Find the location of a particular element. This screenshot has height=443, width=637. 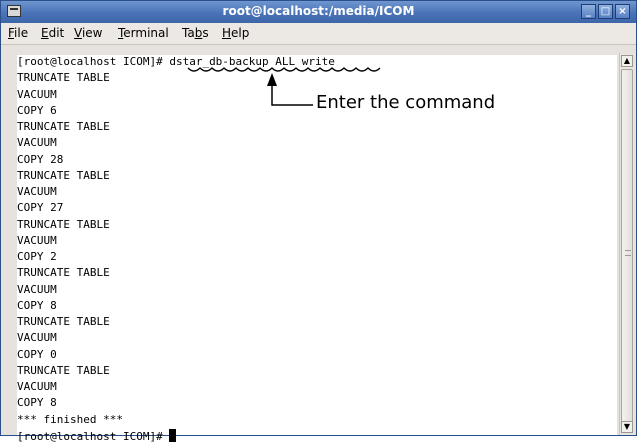

scrollbar-thumb is located at coordinates (627, 249).